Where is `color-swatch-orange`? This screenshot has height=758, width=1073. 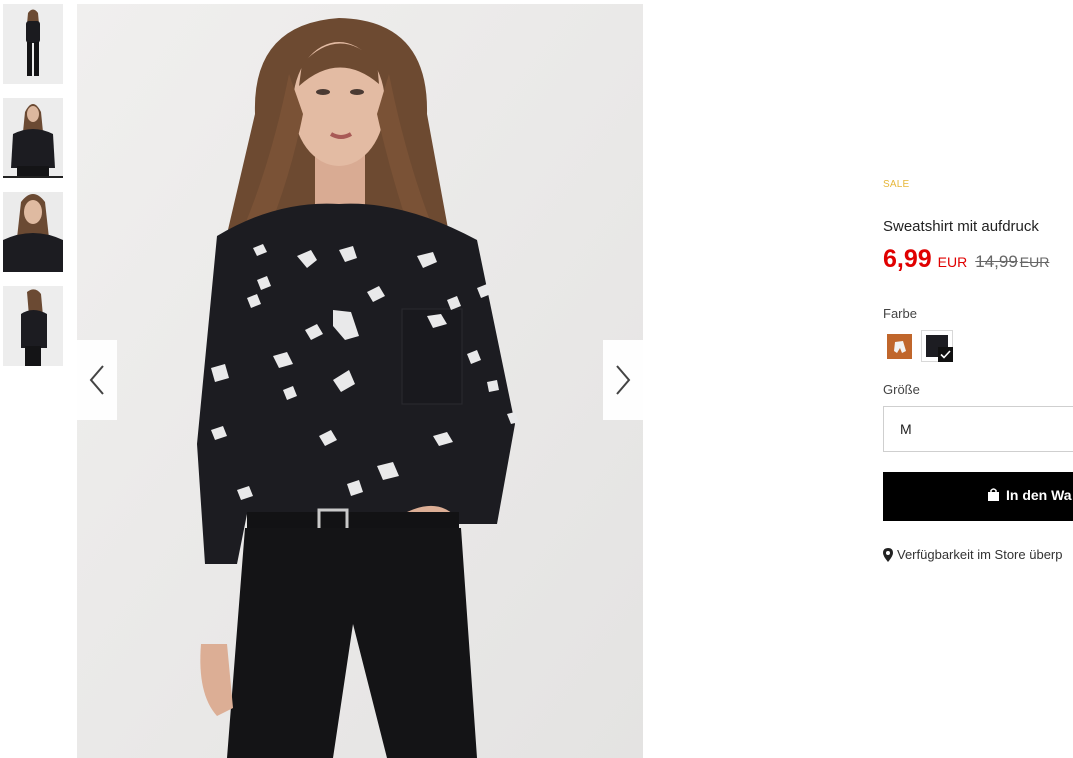 color-swatch-orange is located at coordinates (899, 346).